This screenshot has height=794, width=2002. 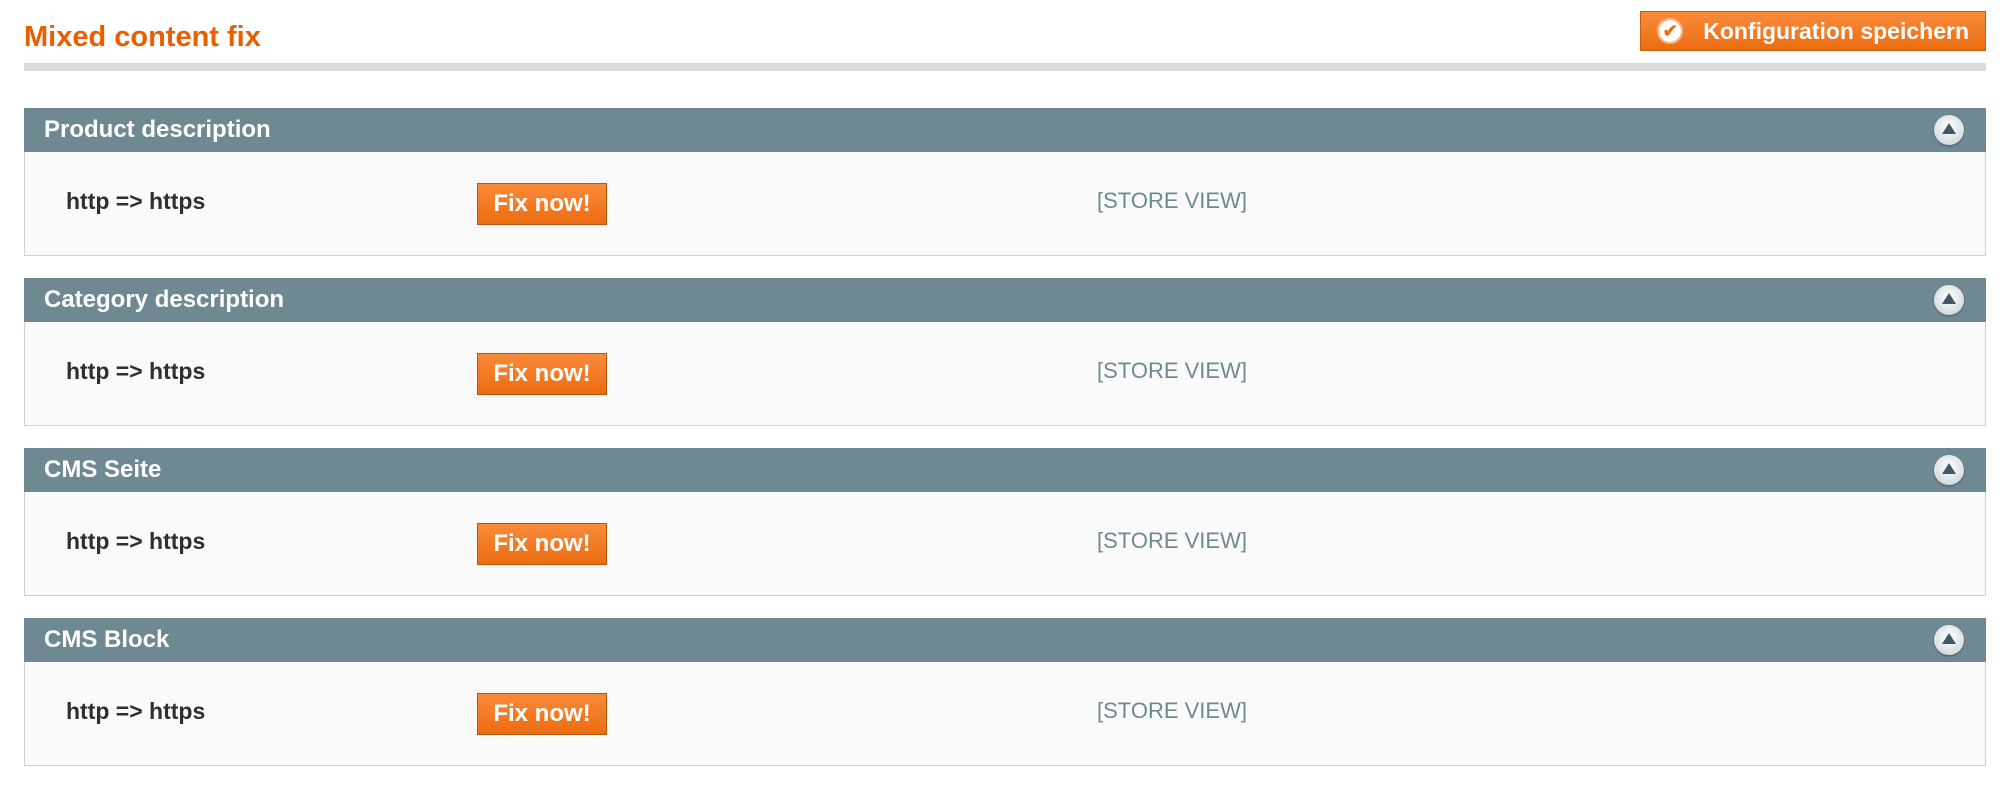 What do you see at coordinates (1005, 470) in the screenshot?
I see `section-header: CMS Seite` at bounding box center [1005, 470].